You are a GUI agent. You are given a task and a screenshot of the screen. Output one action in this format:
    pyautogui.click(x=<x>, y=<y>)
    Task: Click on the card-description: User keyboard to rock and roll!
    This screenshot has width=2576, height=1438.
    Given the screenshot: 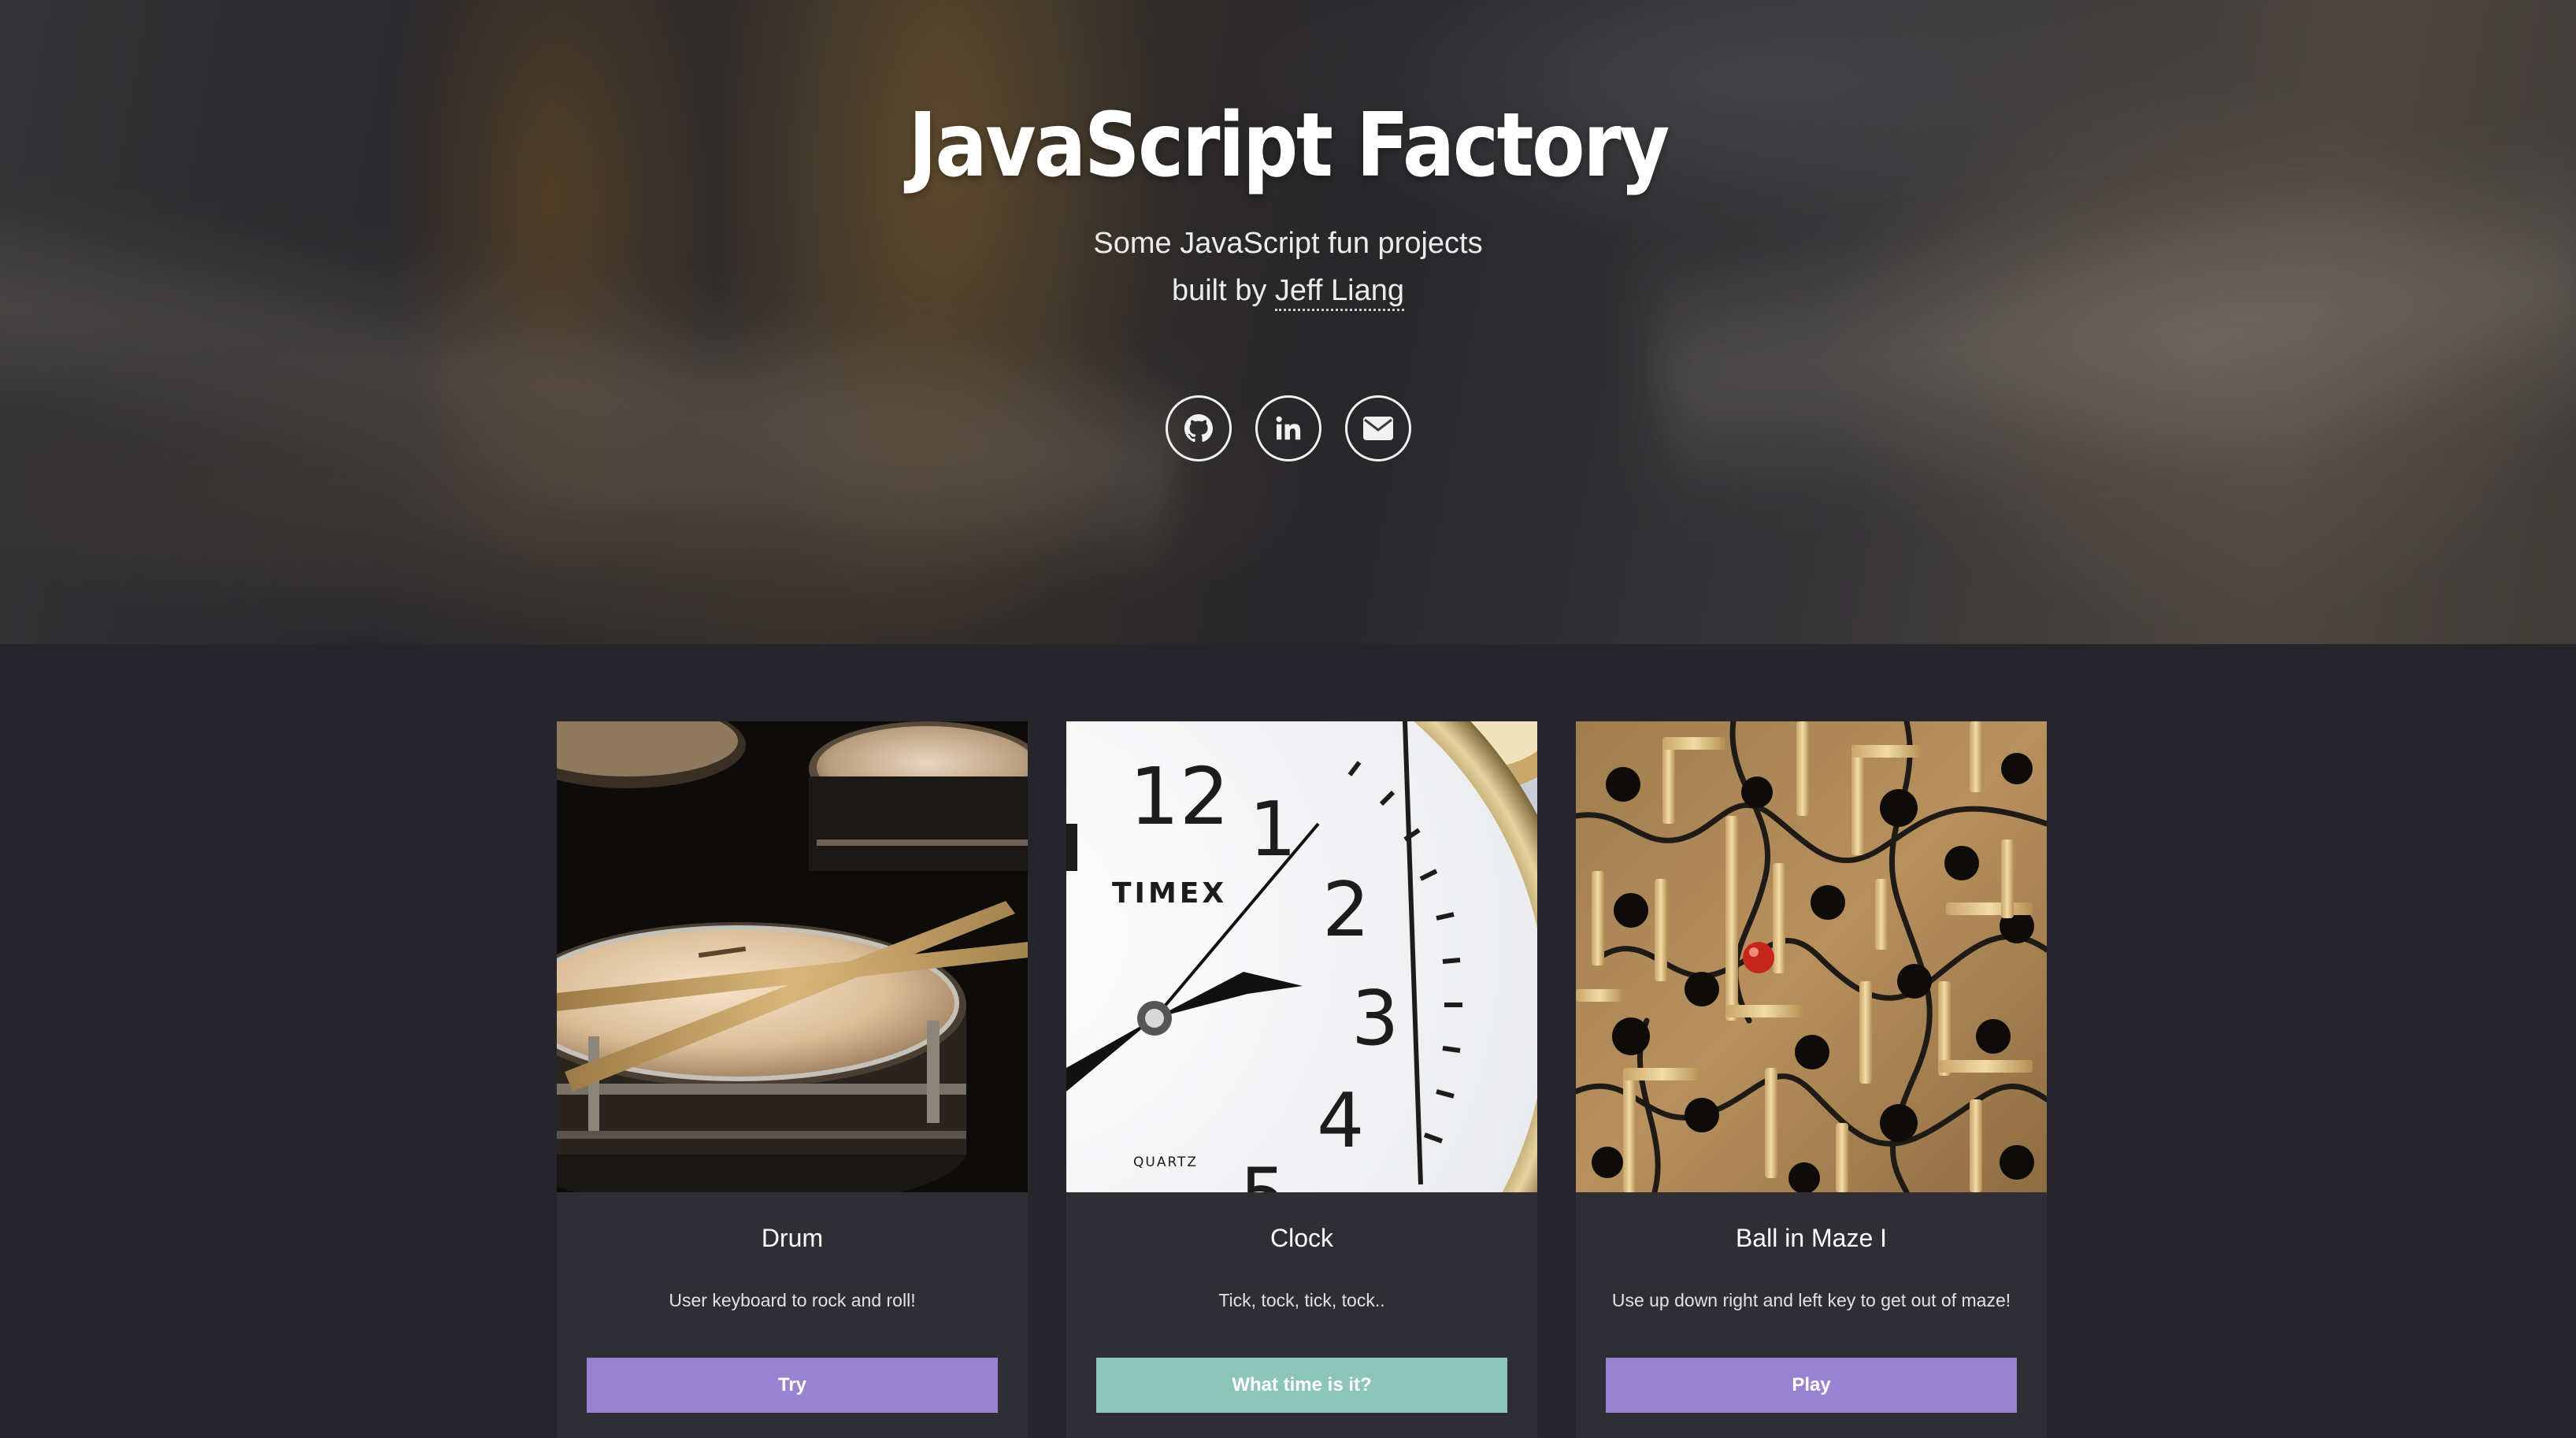 What is the action you would take?
    pyautogui.click(x=792, y=1300)
    